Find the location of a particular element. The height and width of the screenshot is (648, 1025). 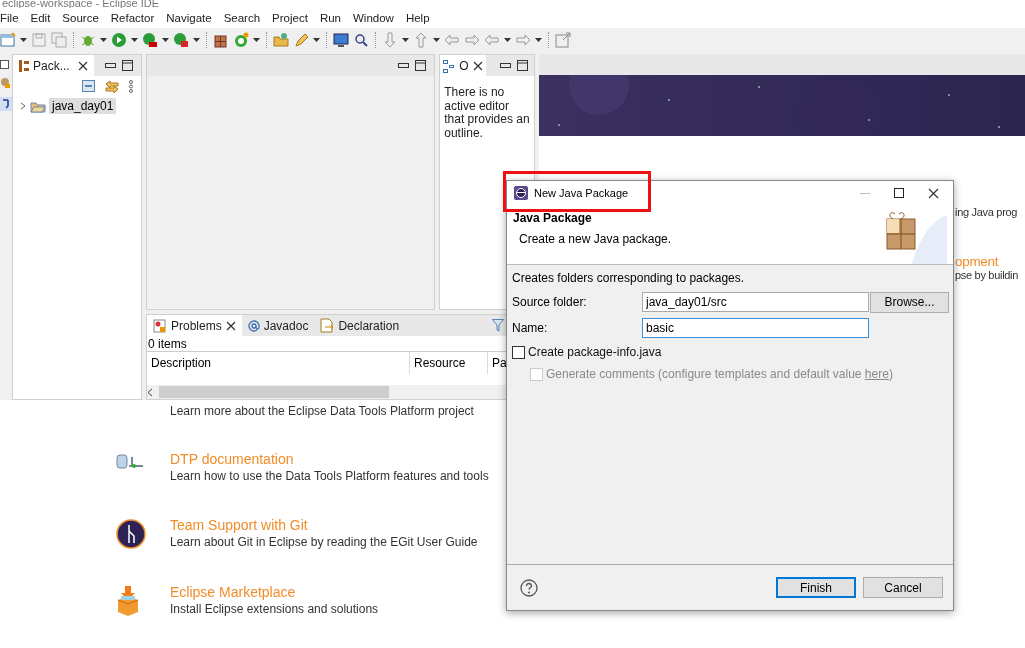

page-subtitle: Create a new Java package. is located at coordinates (595, 239).